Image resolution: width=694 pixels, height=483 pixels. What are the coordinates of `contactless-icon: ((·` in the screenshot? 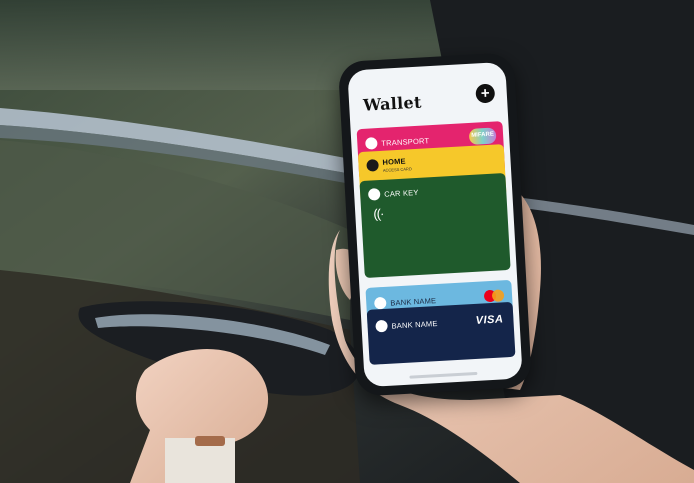 It's located at (378, 213).